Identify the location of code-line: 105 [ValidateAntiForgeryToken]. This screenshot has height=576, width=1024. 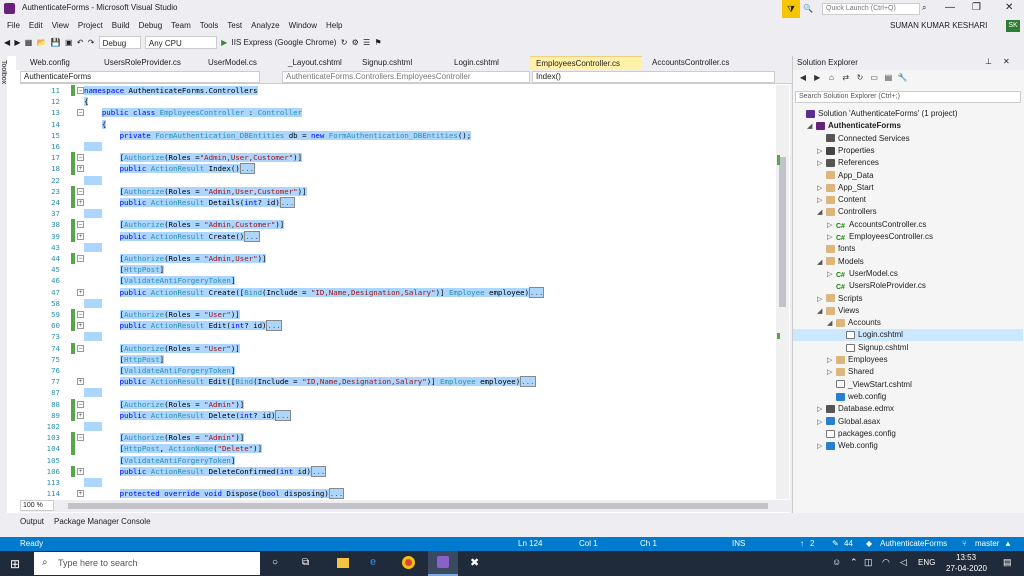
(398, 460).